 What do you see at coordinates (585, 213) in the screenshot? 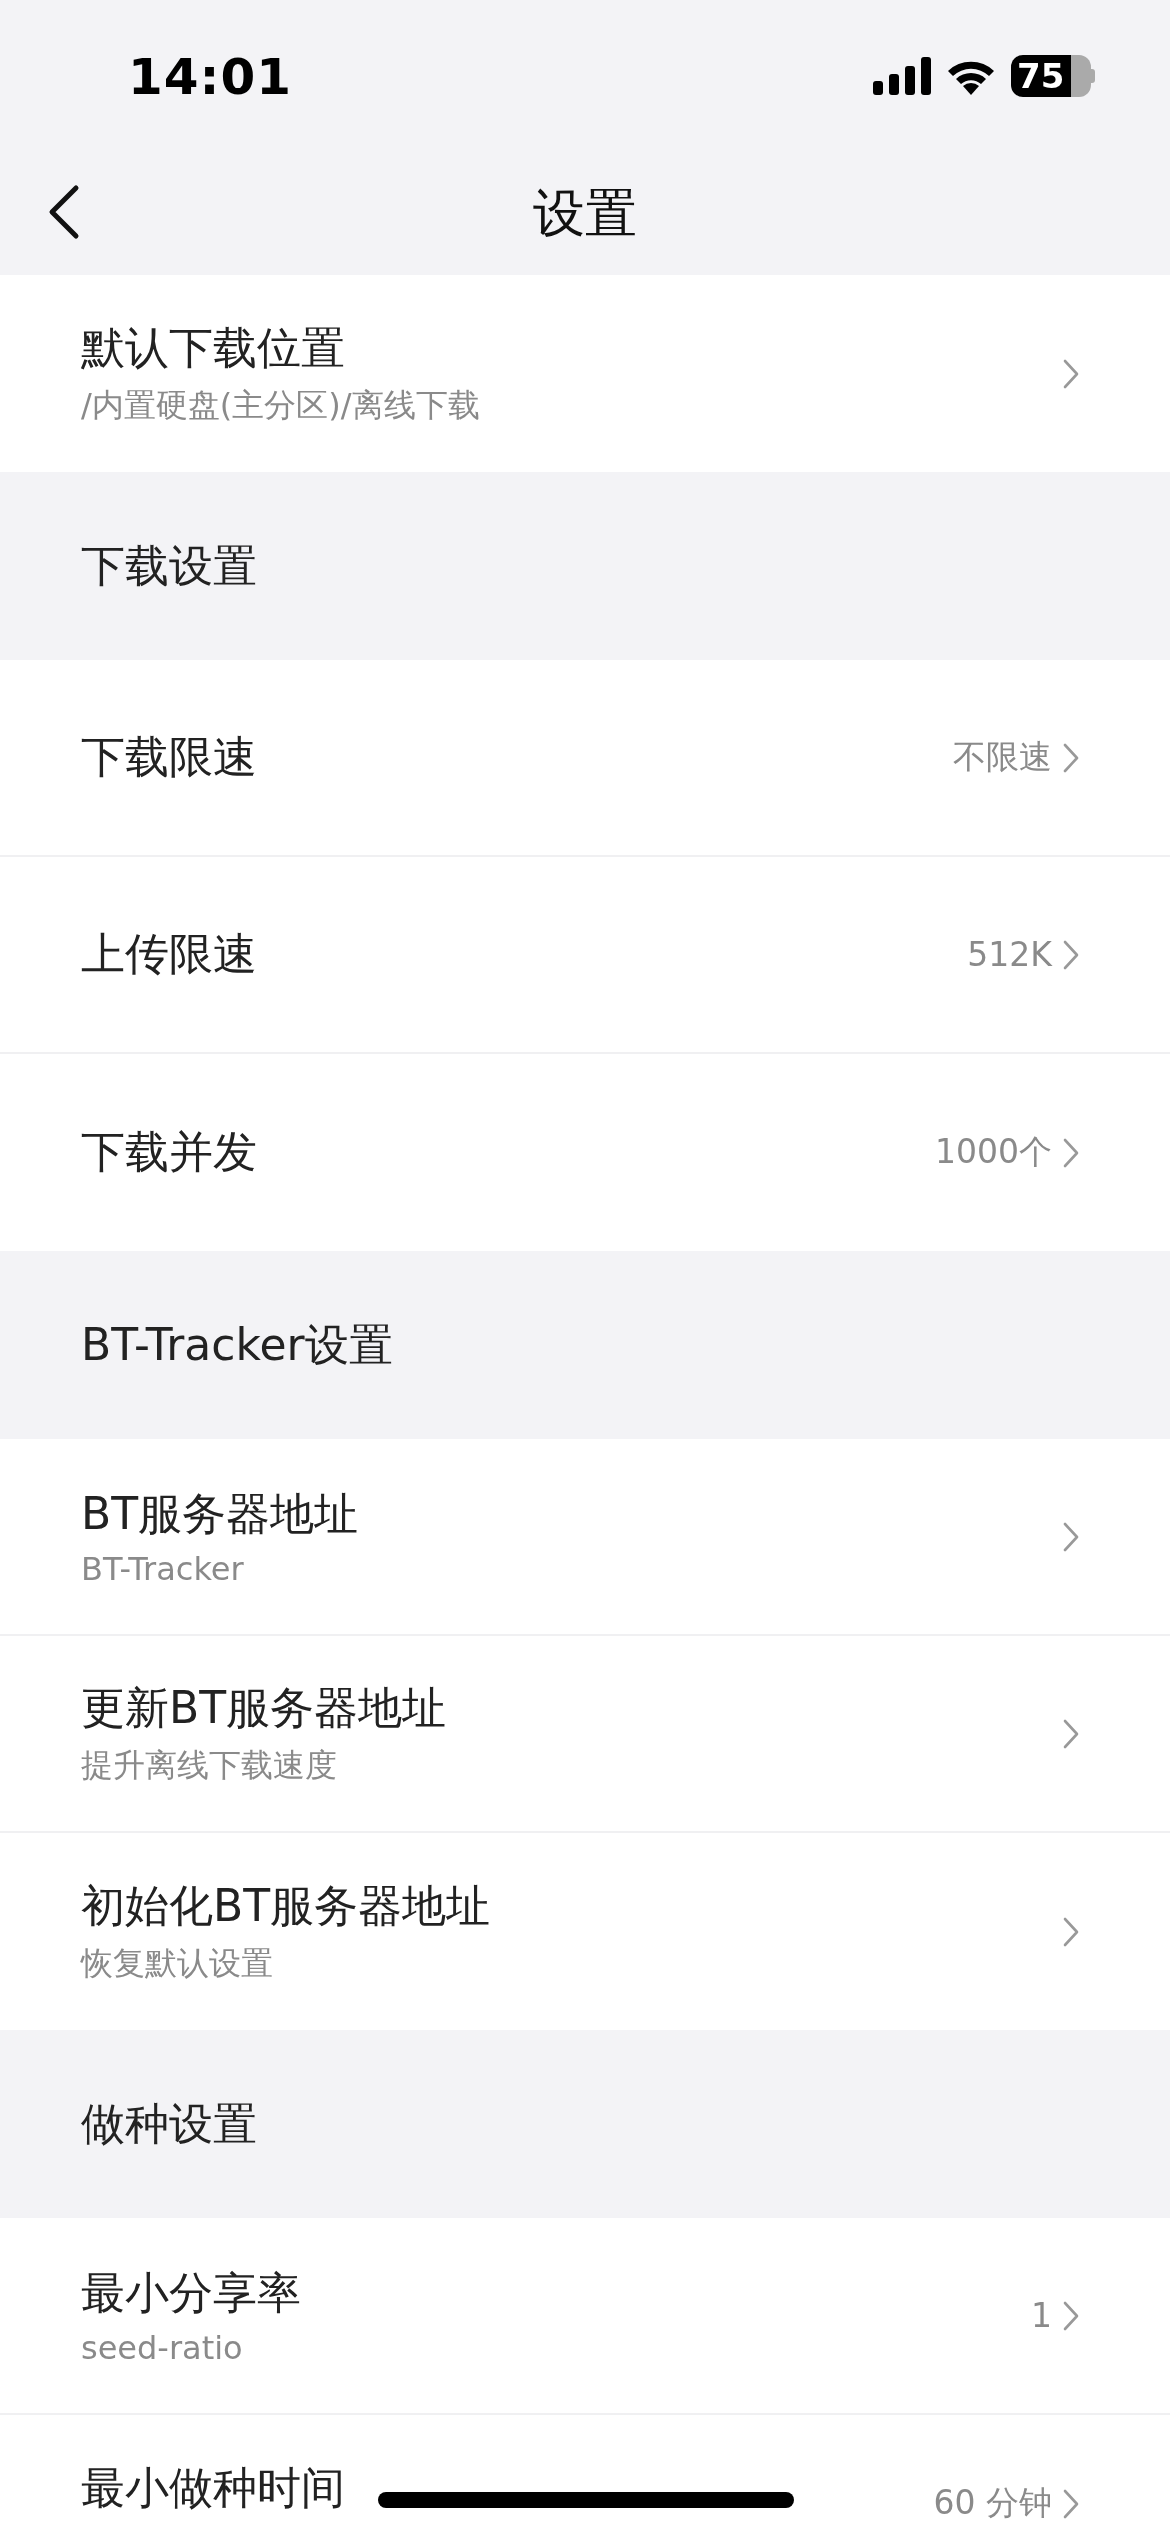
I see `page-title: 设置` at bounding box center [585, 213].